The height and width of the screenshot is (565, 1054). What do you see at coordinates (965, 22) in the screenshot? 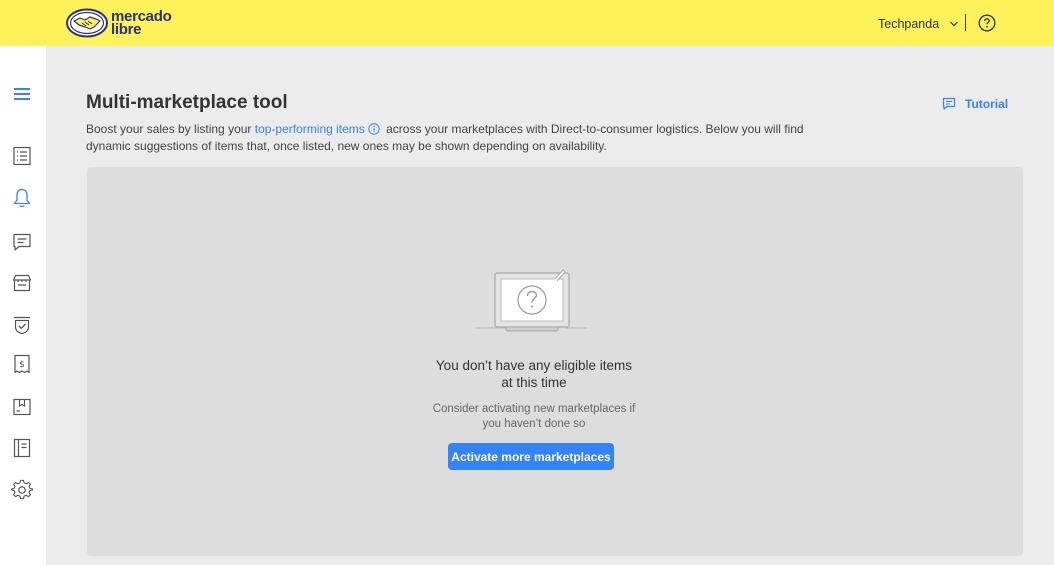
I see `header-divider` at bounding box center [965, 22].